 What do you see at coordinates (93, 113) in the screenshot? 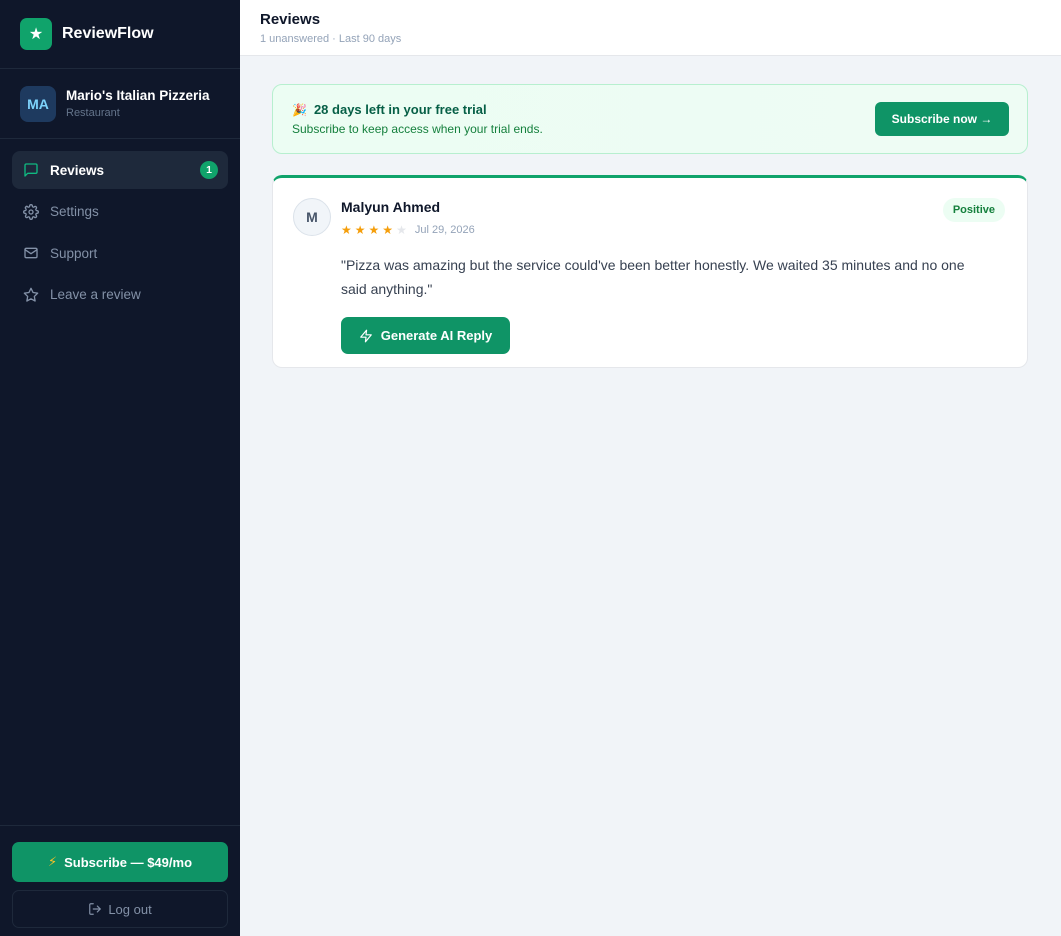
I see `business-type: Restaurant` at bounding box center [93, 113].